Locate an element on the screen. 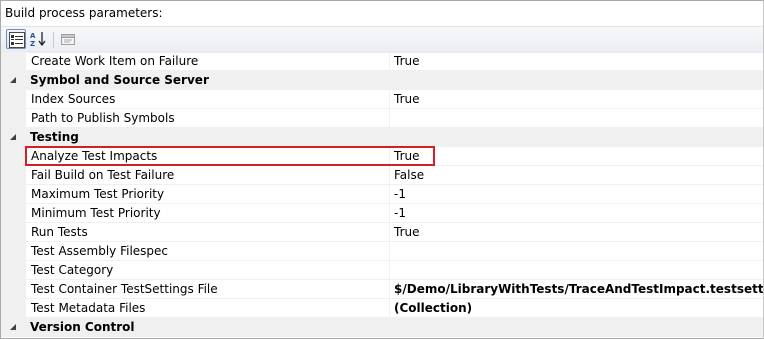  property-value-cell: False is located at coordinates (576, 175).